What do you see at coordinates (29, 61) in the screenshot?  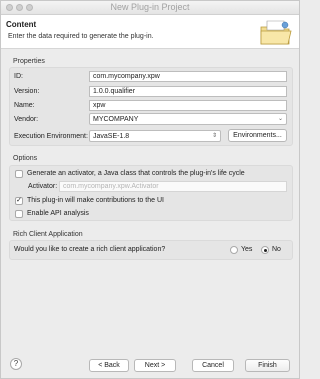 I see `properties-heading: Properties` at bounding box center [29, 61].